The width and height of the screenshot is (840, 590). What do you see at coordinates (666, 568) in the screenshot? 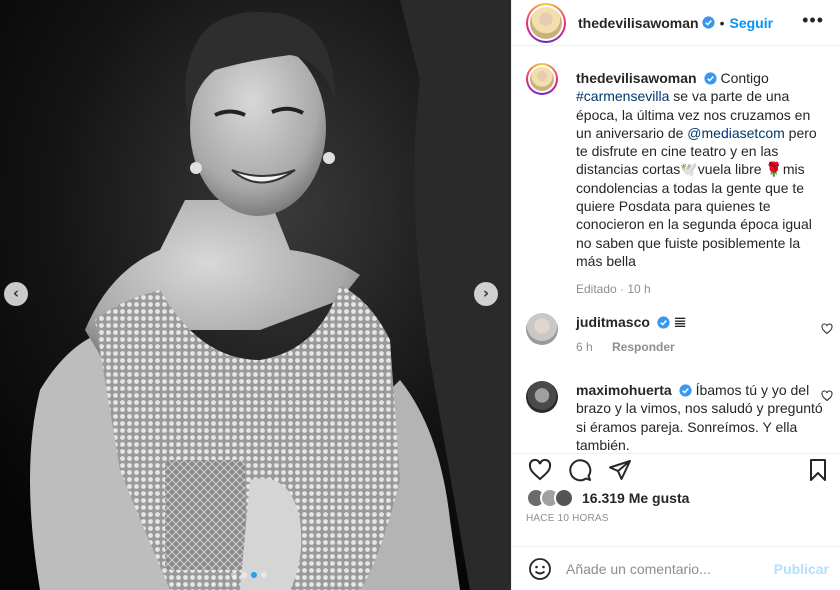
I see `comment-input` at bounding box center [666, 568].